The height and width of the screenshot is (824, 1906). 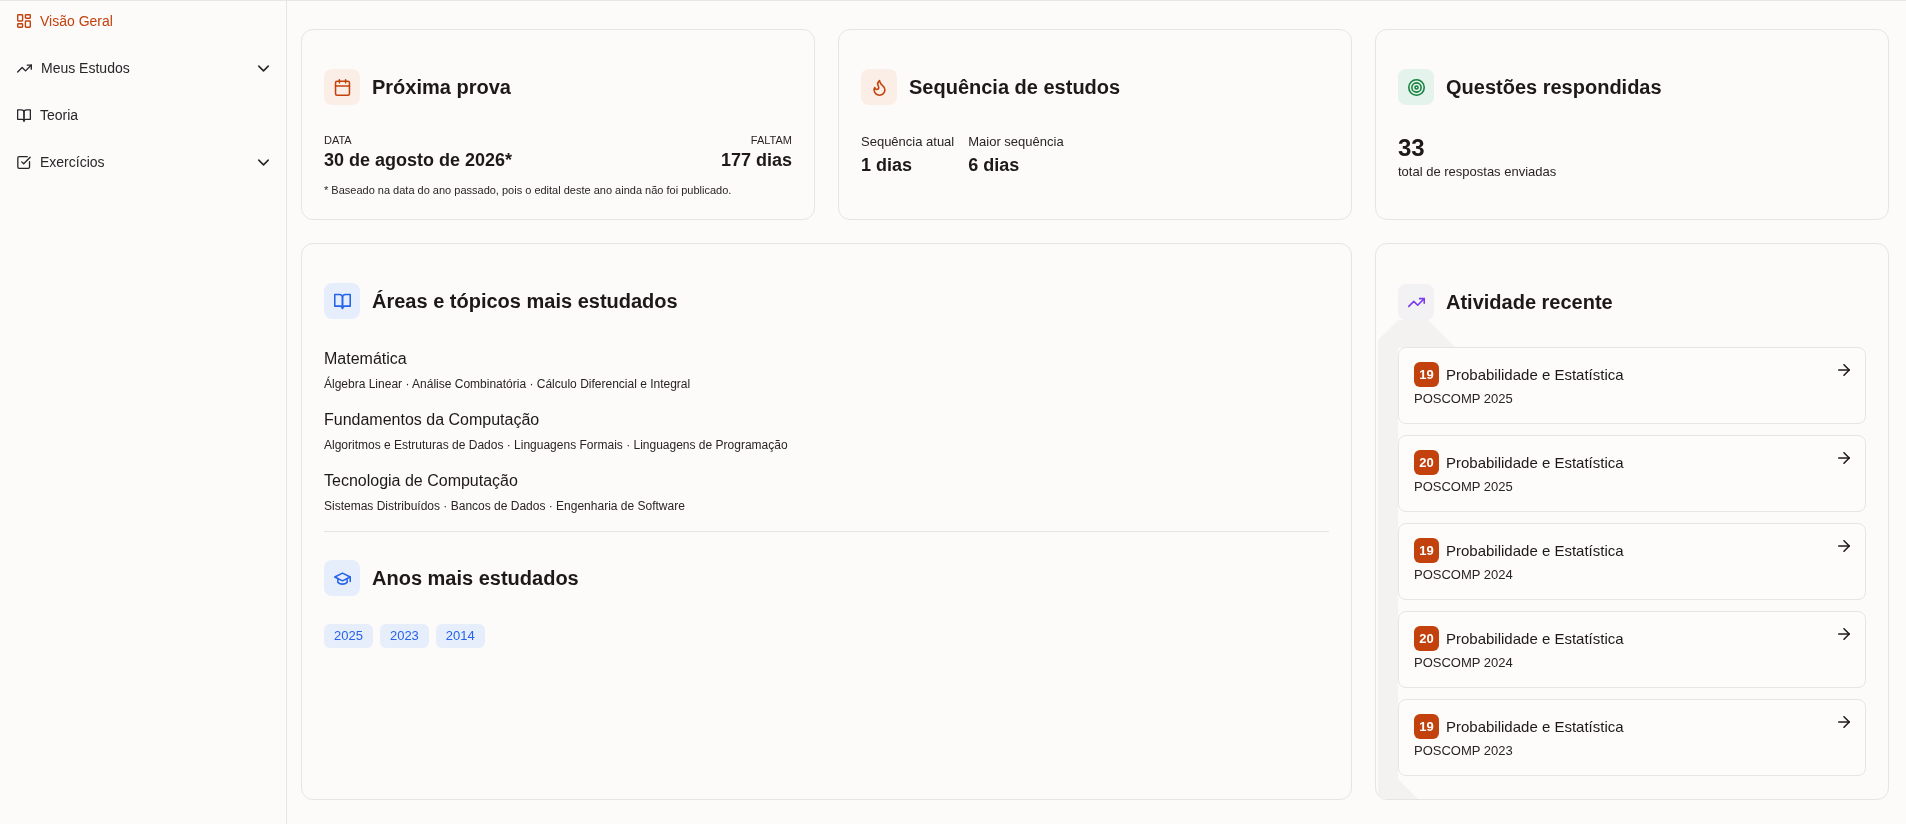 I want to click on stat-label: DATA, so click(x=338, y=140).